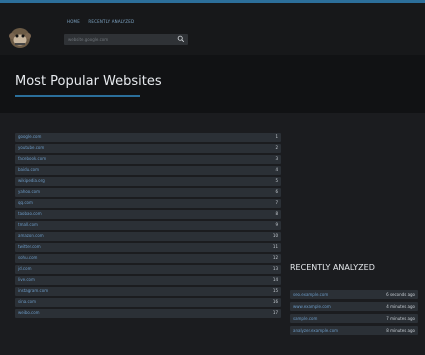  What do you see at coordinates (275, 235) in the screenshot?
I see `rank-number: 10` at bounding box center [275, 235].